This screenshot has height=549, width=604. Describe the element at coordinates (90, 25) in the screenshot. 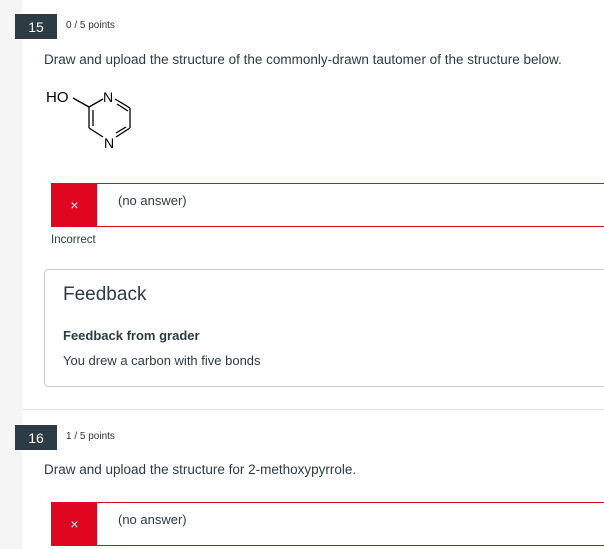

I see `question-points: 0 / 5 points` at that location.